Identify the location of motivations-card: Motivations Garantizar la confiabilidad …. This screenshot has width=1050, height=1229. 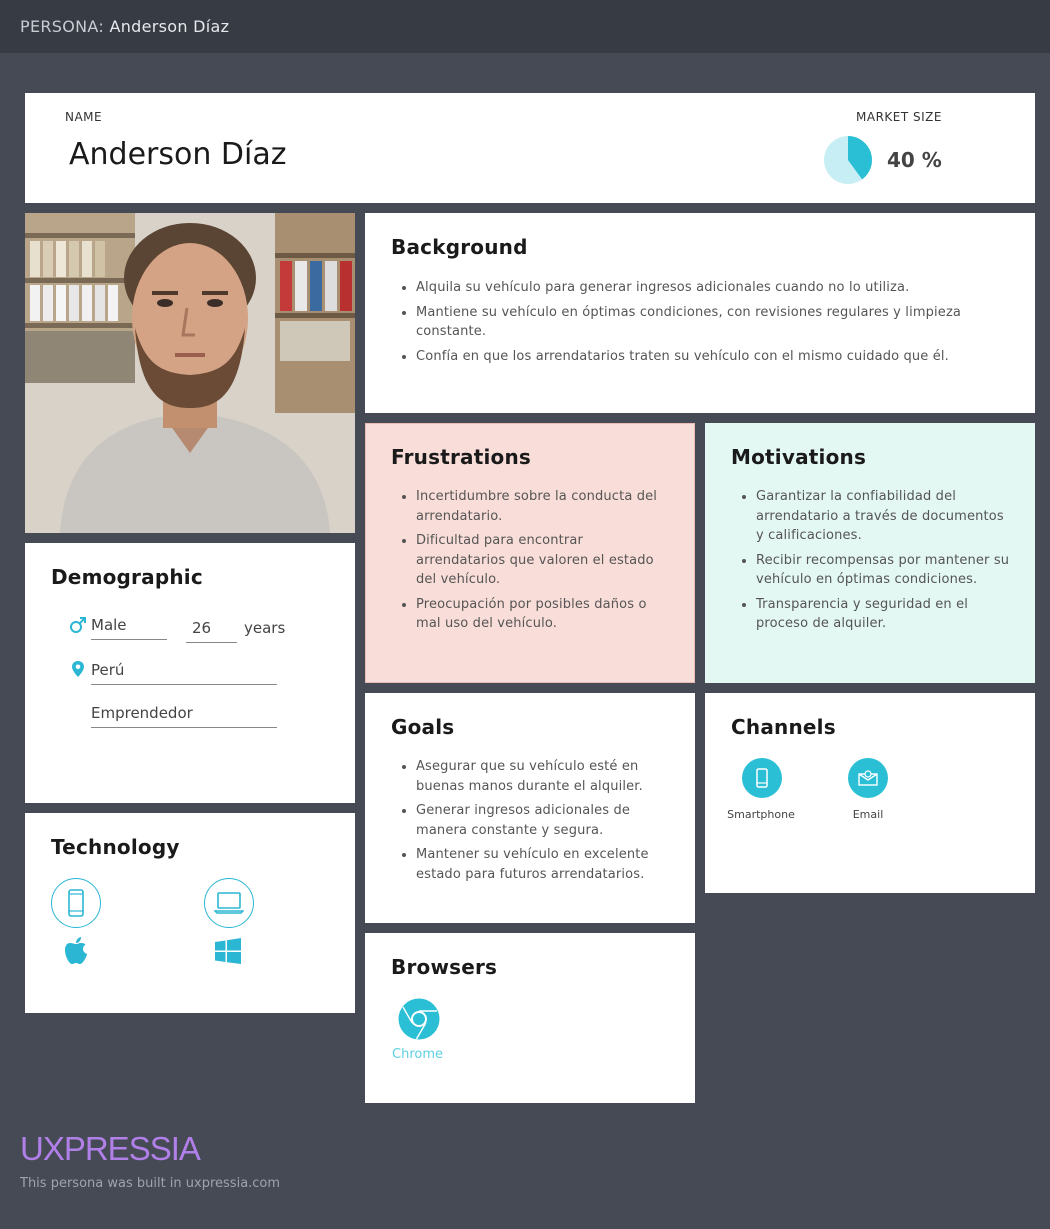
(870, 553).